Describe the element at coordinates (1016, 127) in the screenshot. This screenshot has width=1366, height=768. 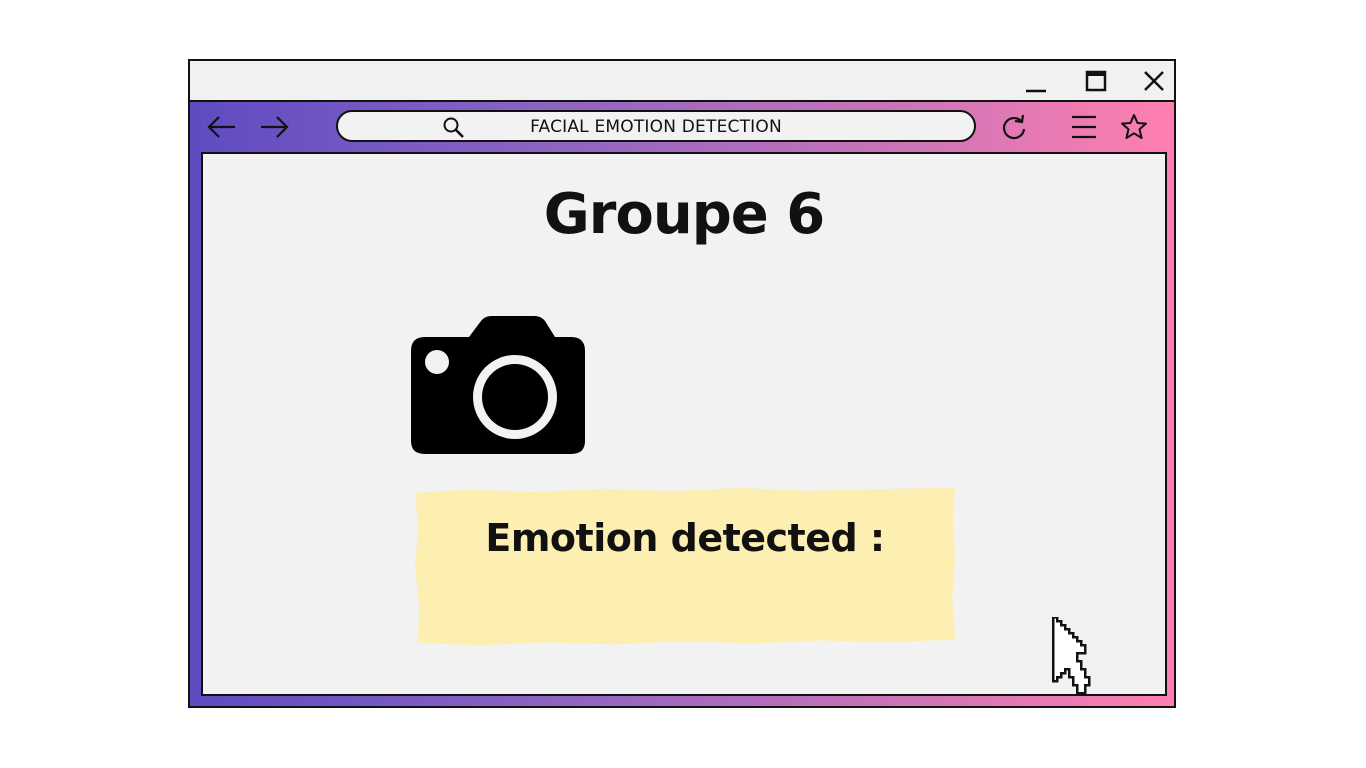
I see `refresh-icon` at that location.